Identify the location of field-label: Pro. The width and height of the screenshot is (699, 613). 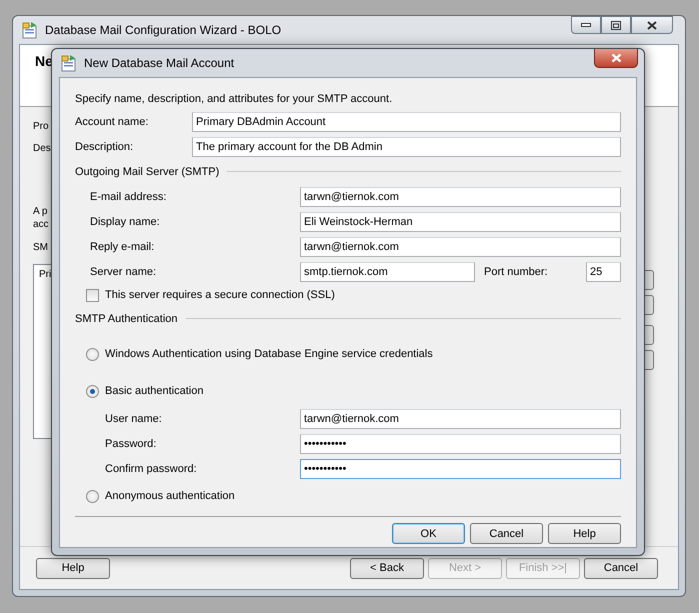
(41, 126).